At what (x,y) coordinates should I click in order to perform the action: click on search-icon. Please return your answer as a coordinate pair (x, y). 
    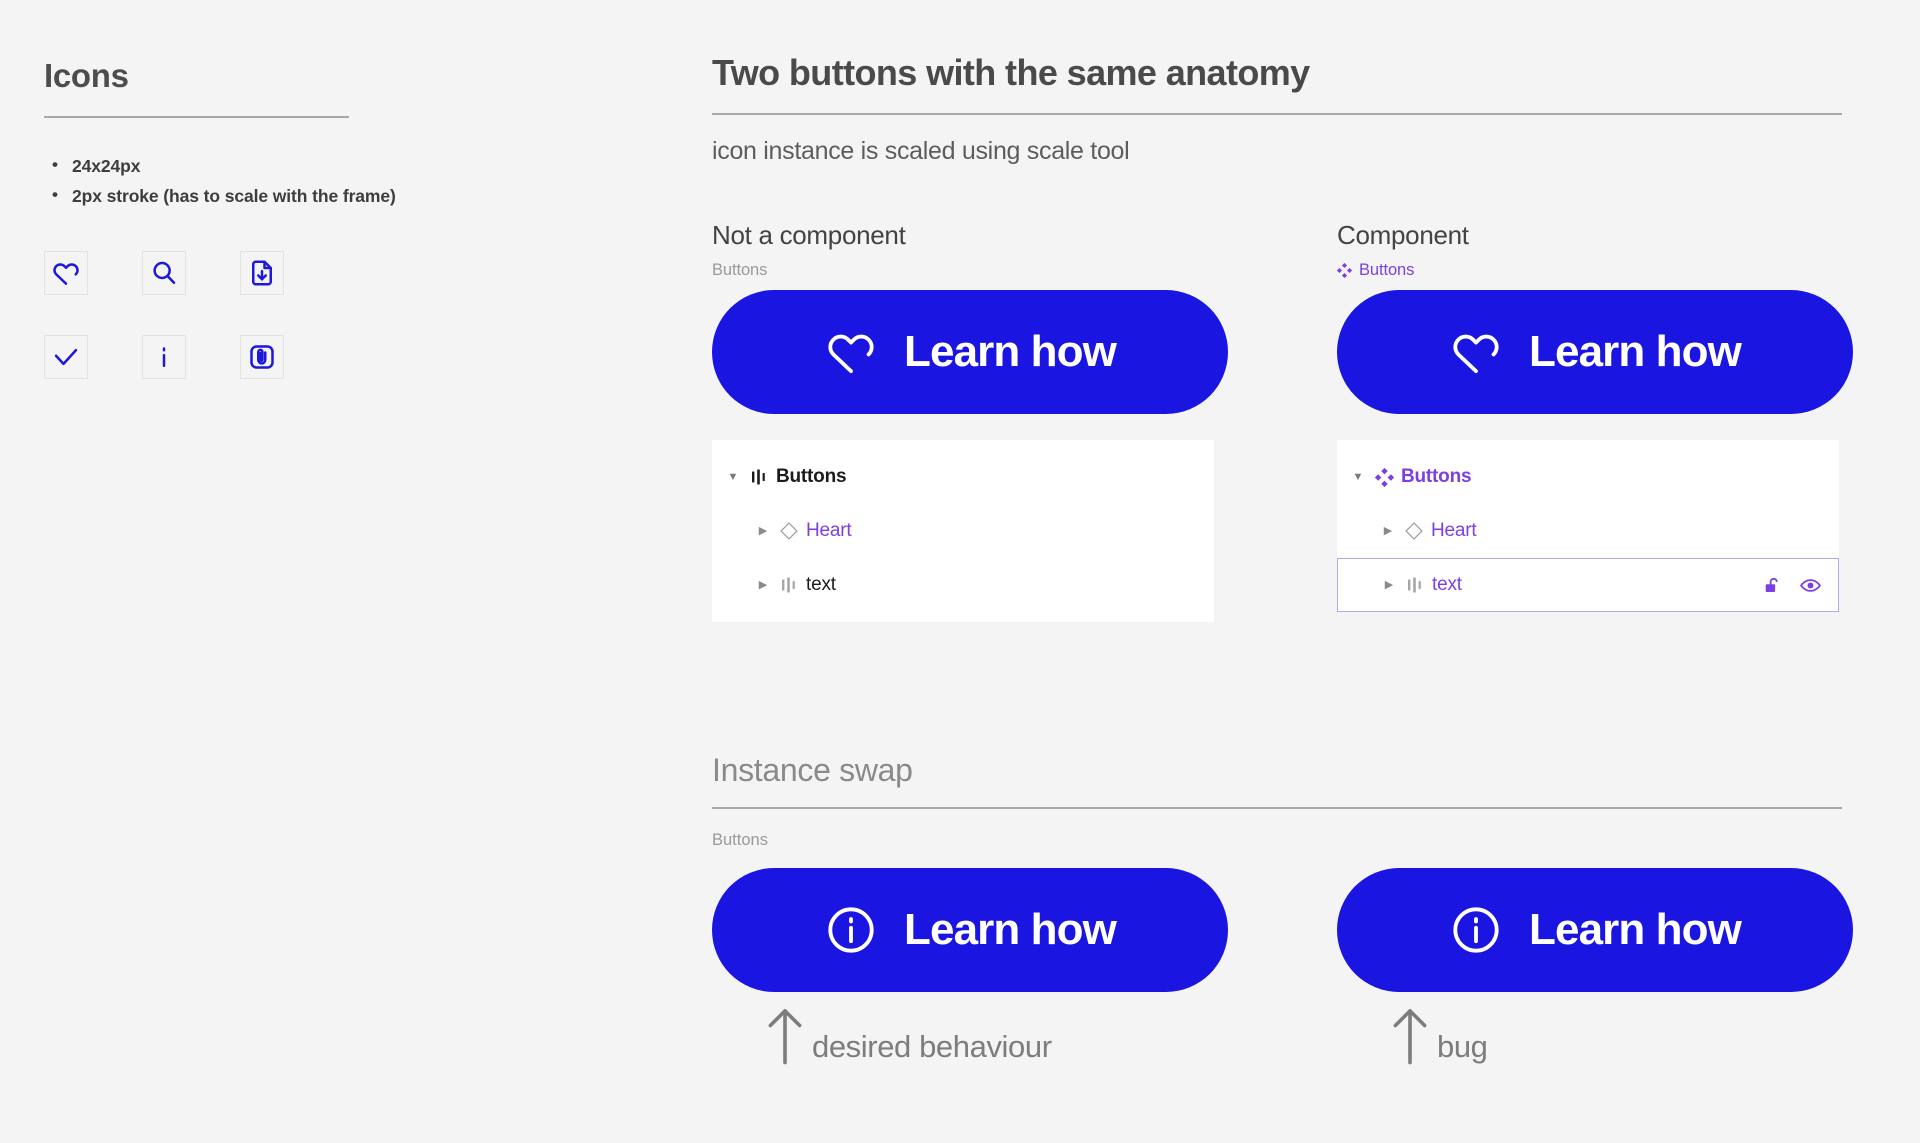
    Looking at the image, I should click on (164, 273).